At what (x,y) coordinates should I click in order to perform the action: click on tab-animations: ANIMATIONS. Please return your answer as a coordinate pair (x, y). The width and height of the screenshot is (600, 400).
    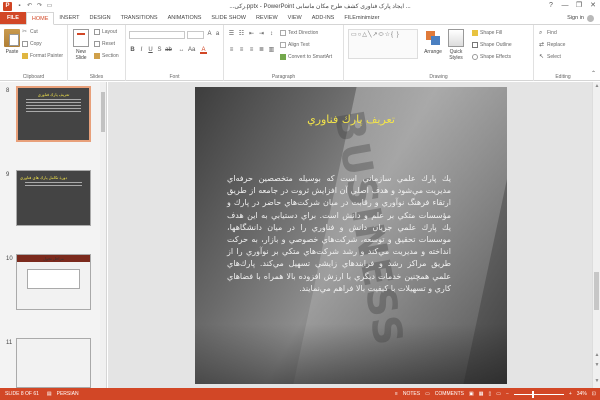
    Looking at the image, I should click on (185, 18).